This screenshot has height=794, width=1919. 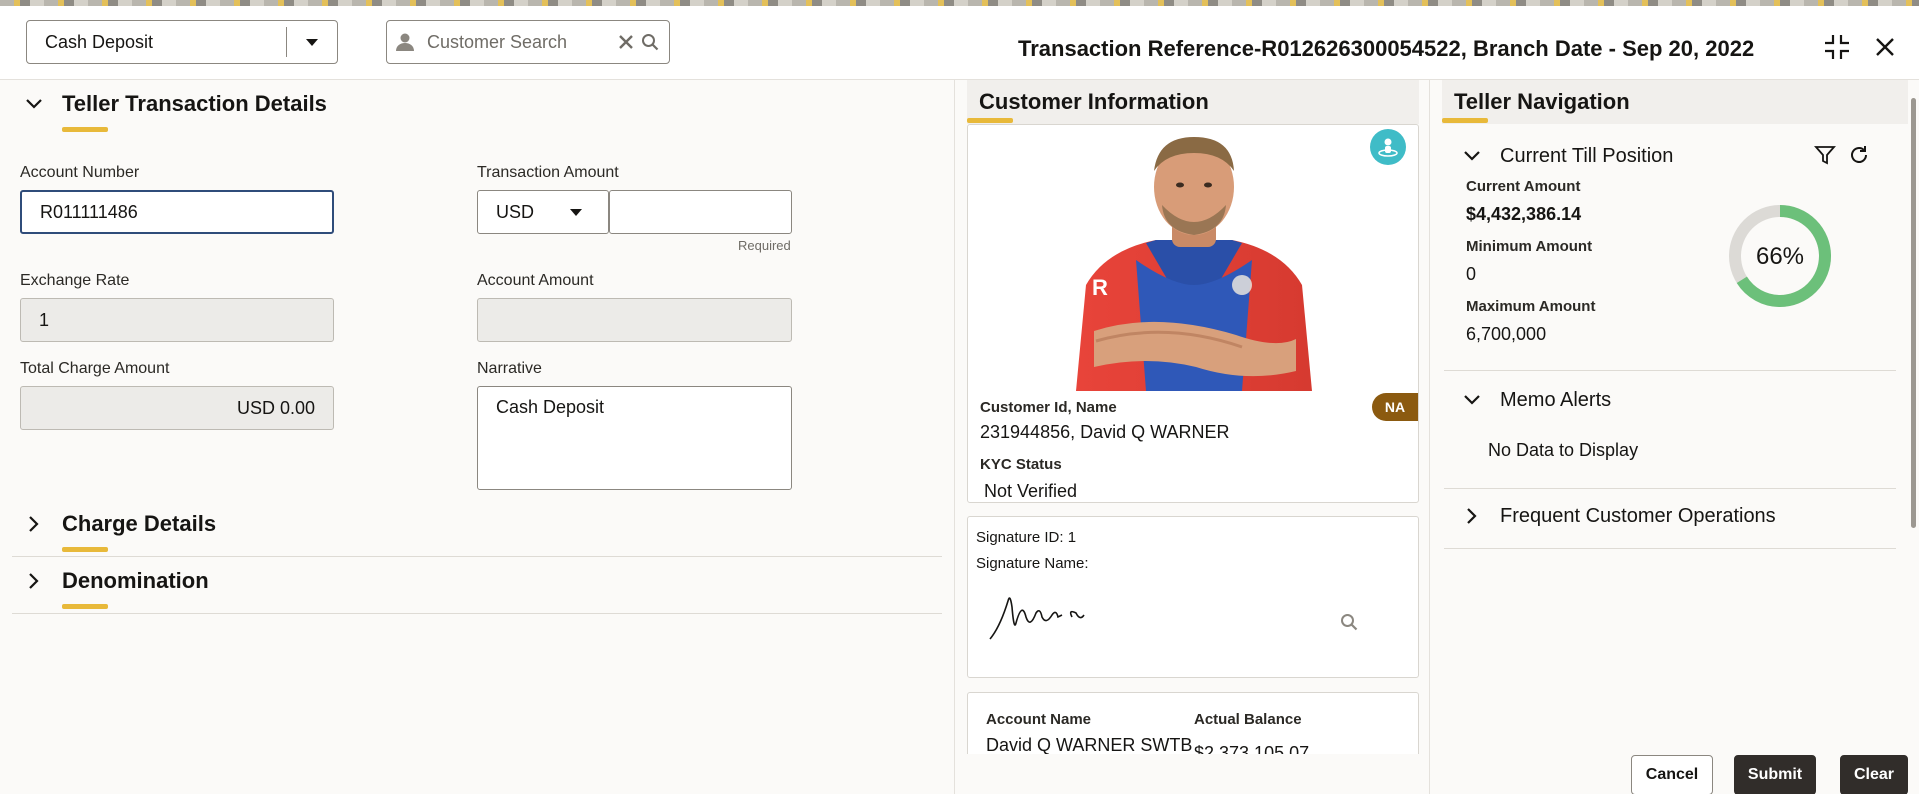 What do you see at coordinates (1105, 432) in the screenshot?
I see `customer-id-name-value: 231944856, David Q WARNER` at bounding box center [1105, 432].